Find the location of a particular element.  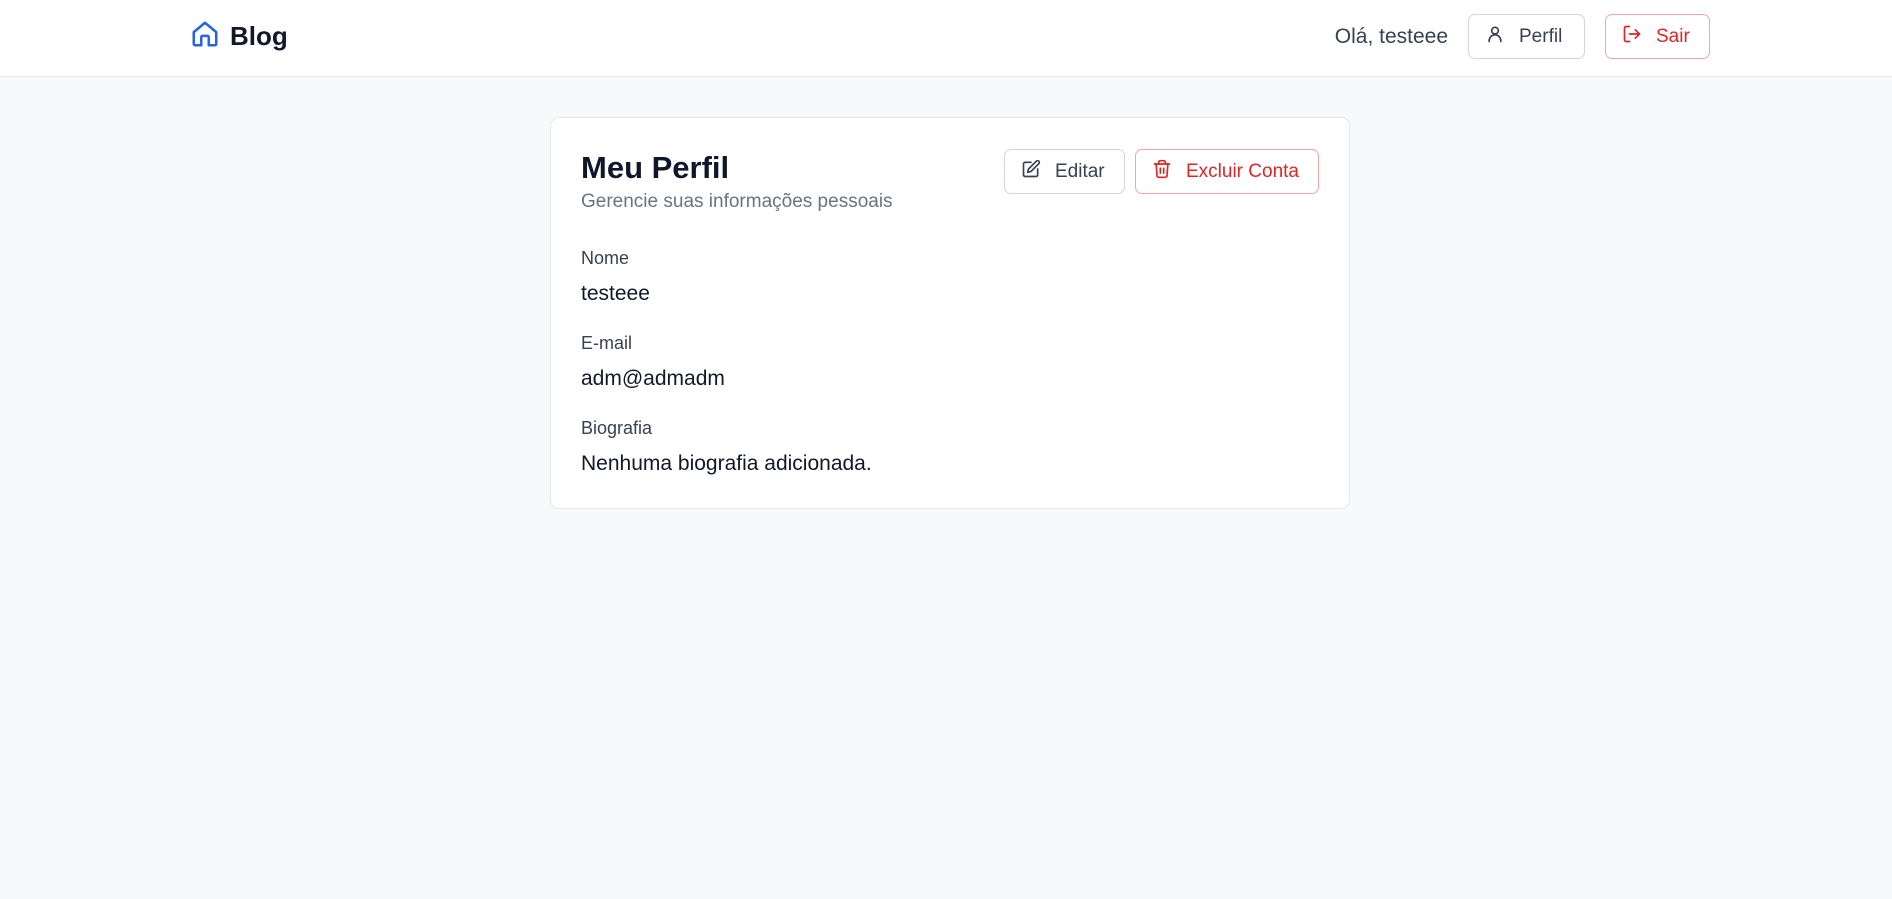

name-label: Nome is located at coordinates (605, 258).